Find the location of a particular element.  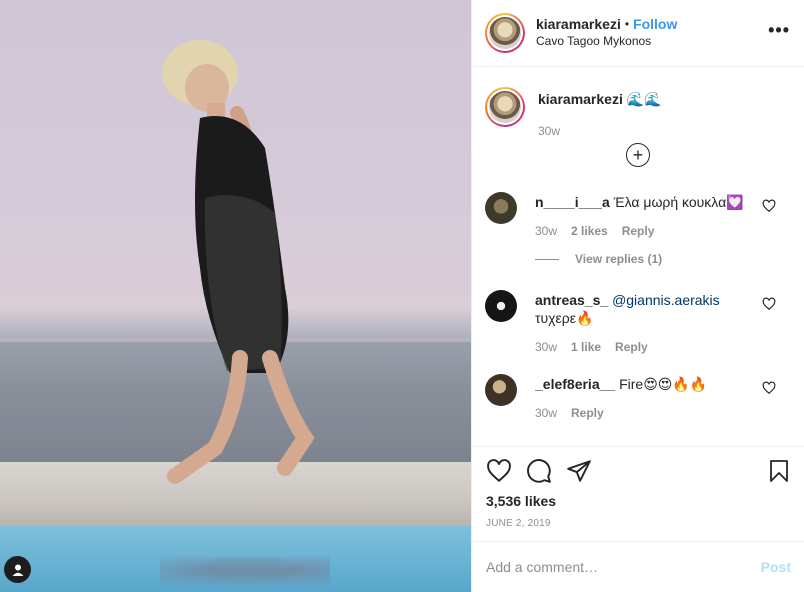

comment-username: antreas_s_ is located at coordinates (571, 300).